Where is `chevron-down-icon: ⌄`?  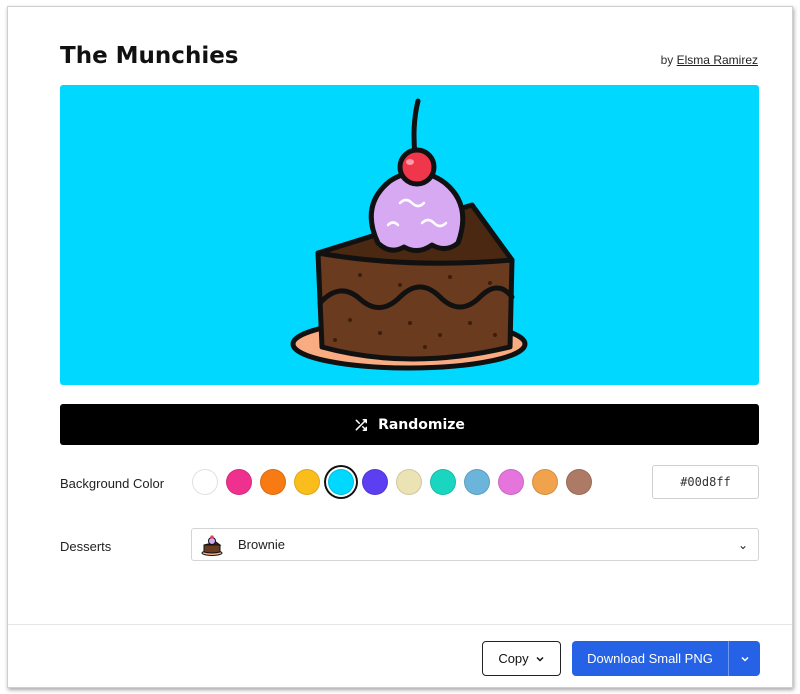
chevron-down-icon: ⌄ is located at coordinates (743, 544).